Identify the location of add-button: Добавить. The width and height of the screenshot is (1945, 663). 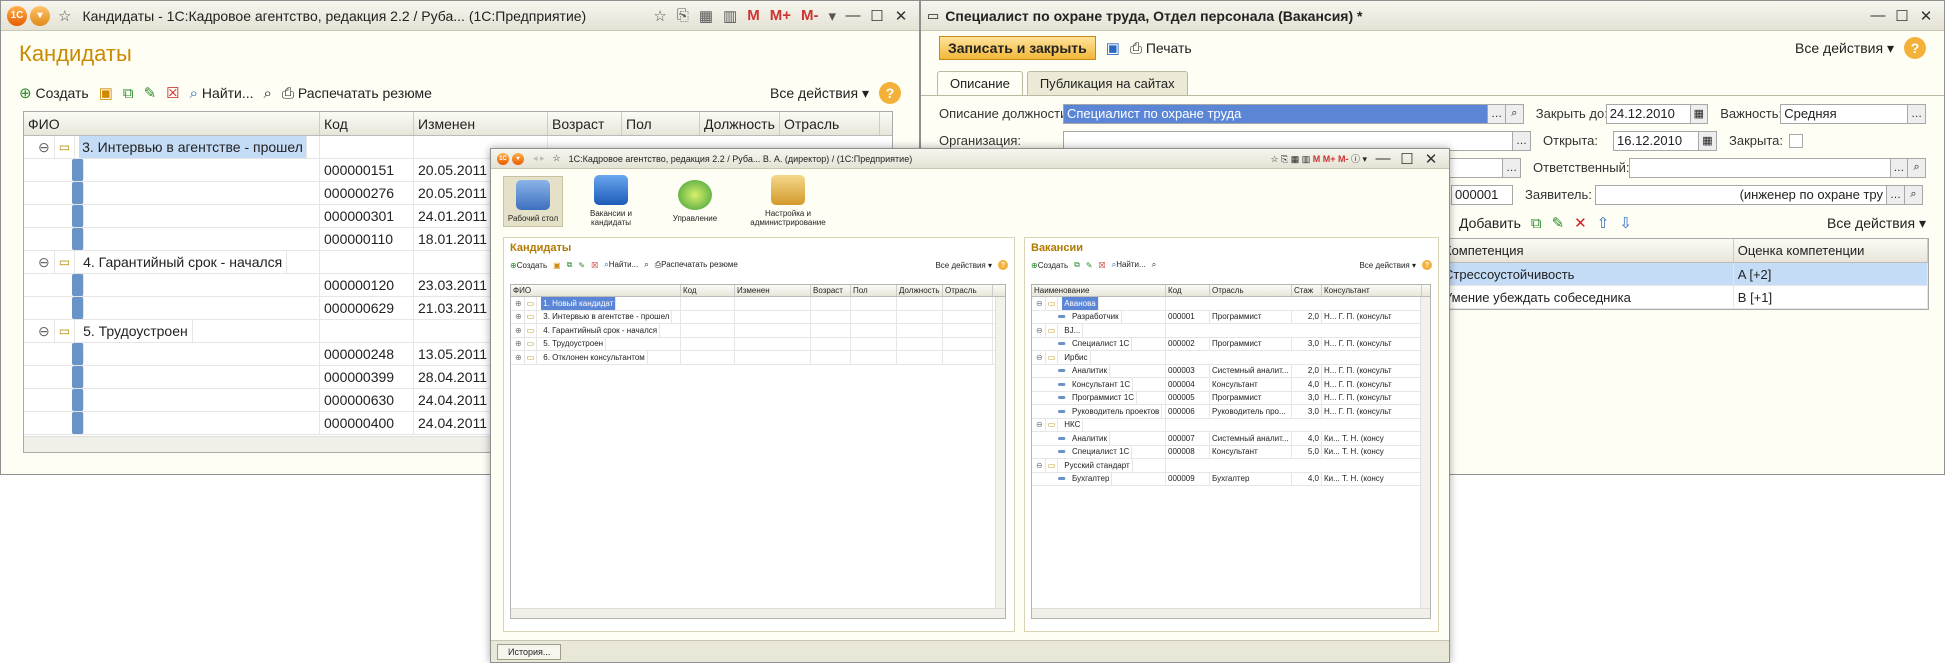
(1490, 223).